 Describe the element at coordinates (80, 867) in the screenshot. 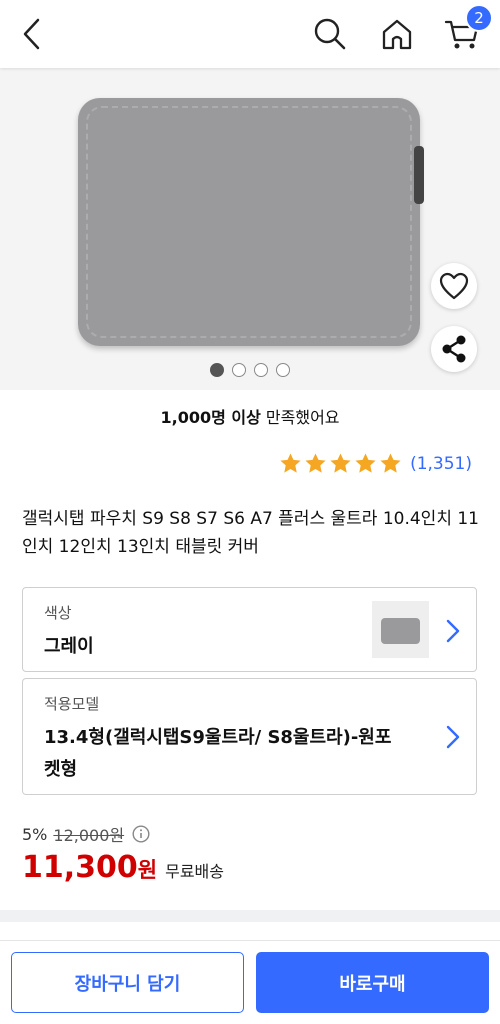

I see `sale-price: 11,300` at that location.